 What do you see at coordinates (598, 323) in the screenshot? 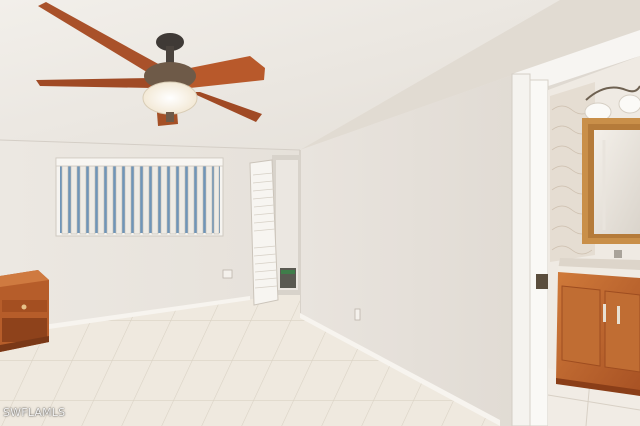
I see `bathroom-vanity` at bounding box center [598, 323].